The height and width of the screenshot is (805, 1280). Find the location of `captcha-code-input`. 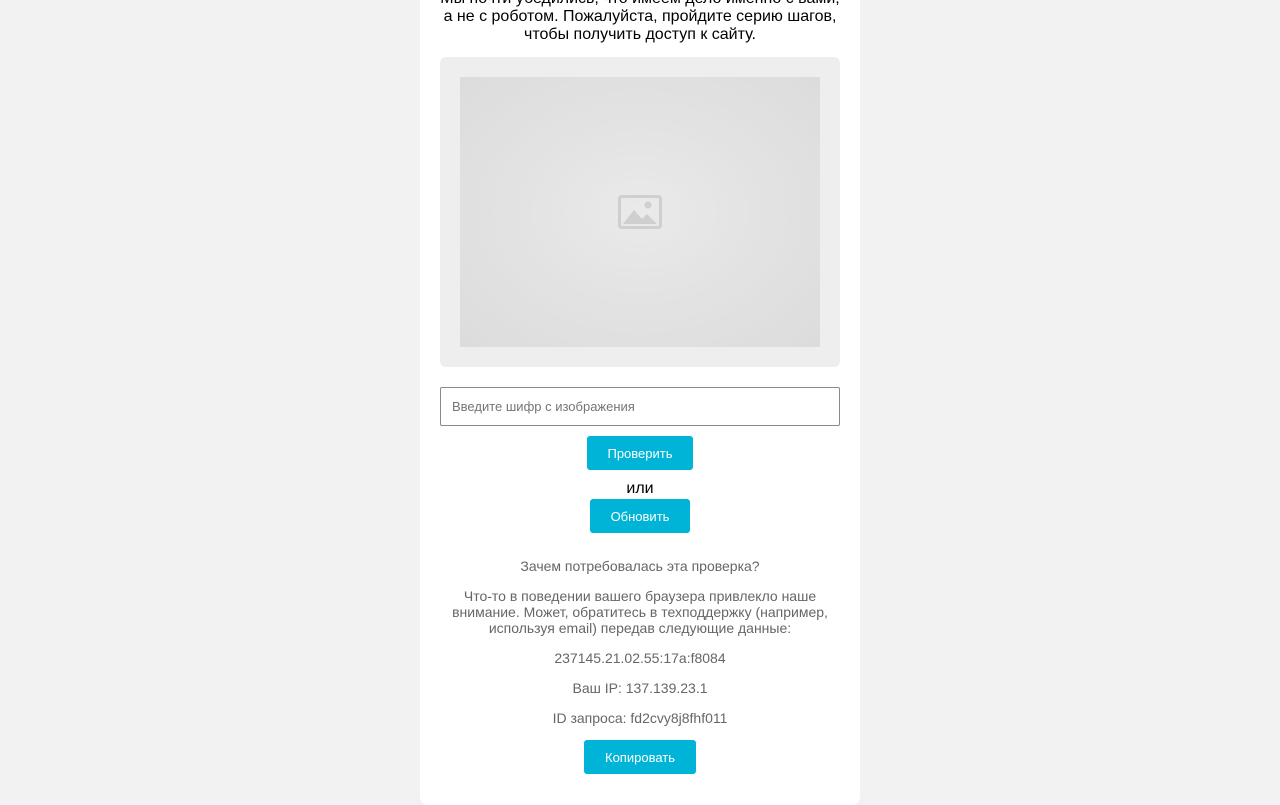

captcha-code-input is located at coordinates (640, 406).